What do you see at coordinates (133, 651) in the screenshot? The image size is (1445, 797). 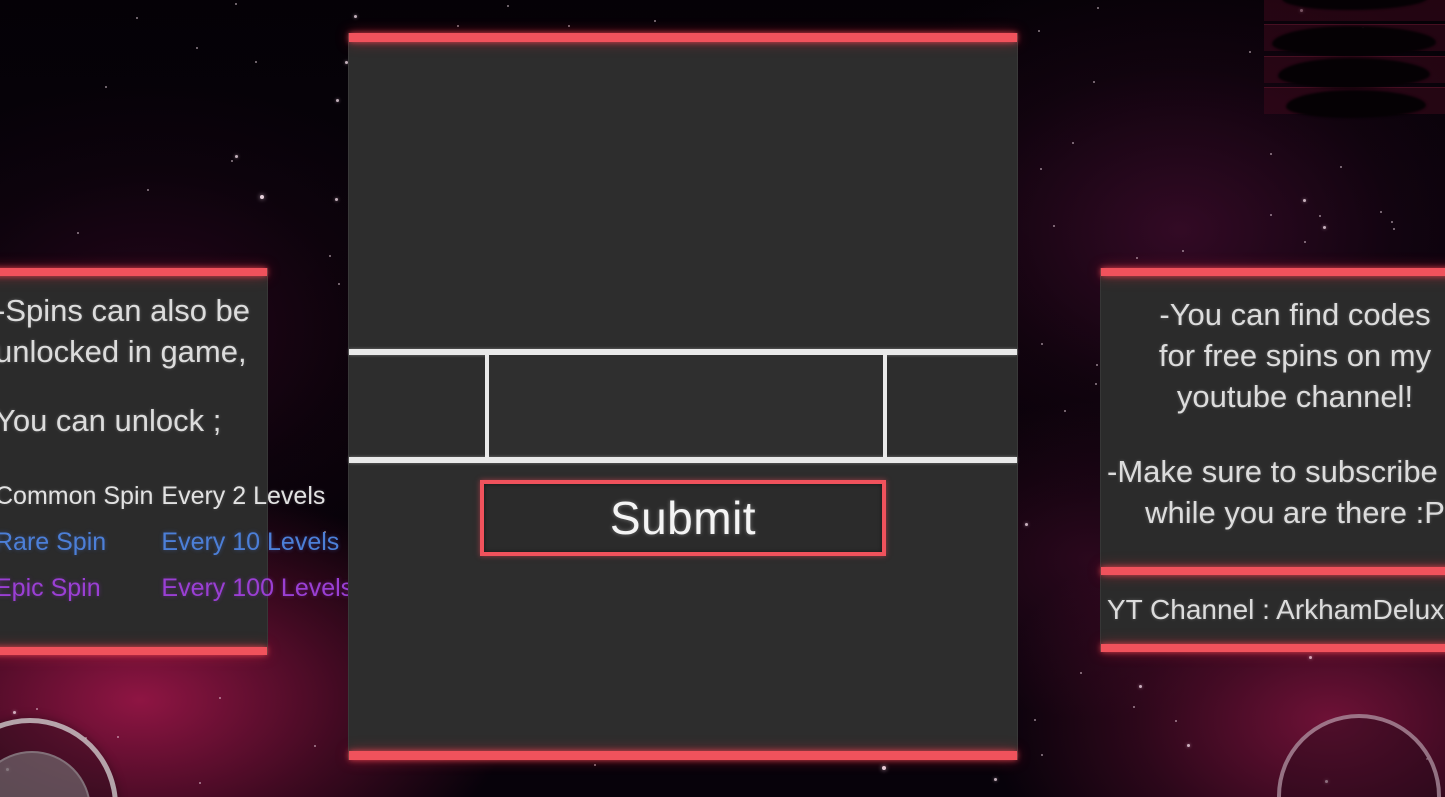 I see `left-panel-bottom-rule` at bounding box center [133, 651].